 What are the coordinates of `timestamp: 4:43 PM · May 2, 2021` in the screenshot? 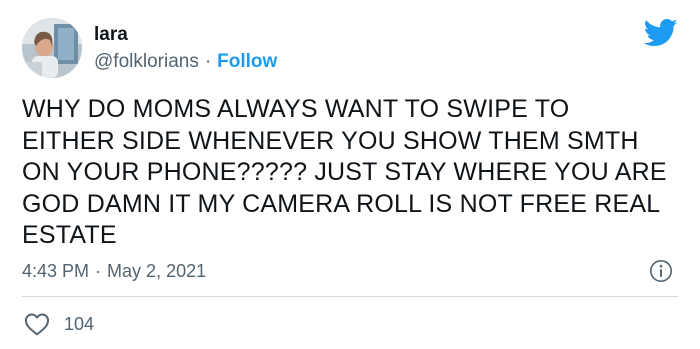 It's located at (114, 271).